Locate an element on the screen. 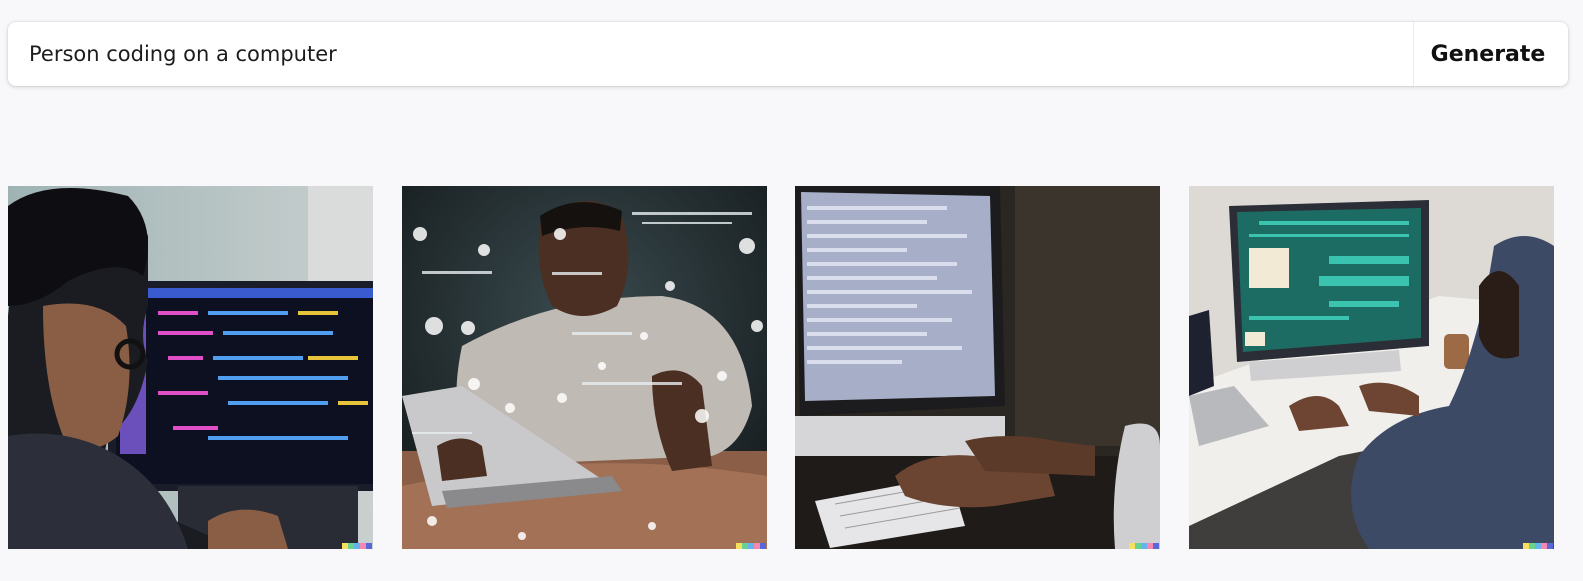 This screenshot has height=581, width=1583. image-man-laptop-lights is located at coordinates (584, 367).